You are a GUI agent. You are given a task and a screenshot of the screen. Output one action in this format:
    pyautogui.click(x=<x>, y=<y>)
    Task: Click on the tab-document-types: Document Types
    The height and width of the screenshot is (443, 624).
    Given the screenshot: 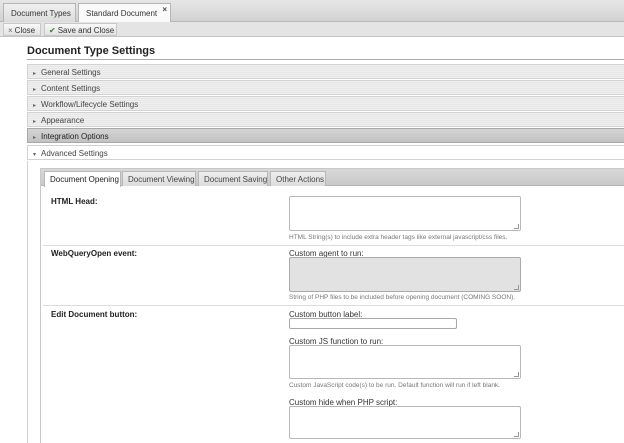 What is the action you would take?
    pyautogui.click(x=39, y=12)
    